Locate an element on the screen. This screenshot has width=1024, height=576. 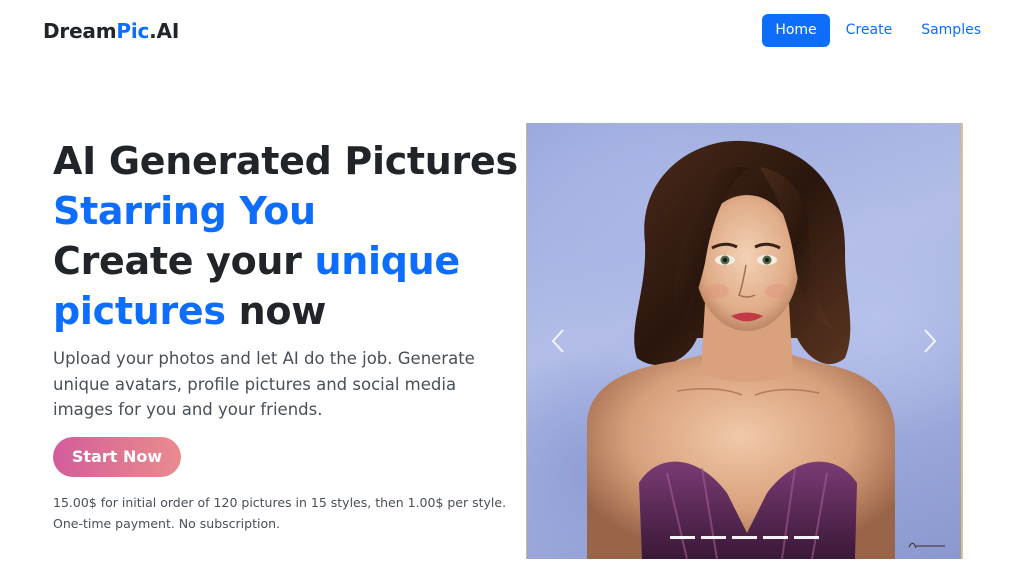
nav-link-home: Home is located at coordinates (796, 30).